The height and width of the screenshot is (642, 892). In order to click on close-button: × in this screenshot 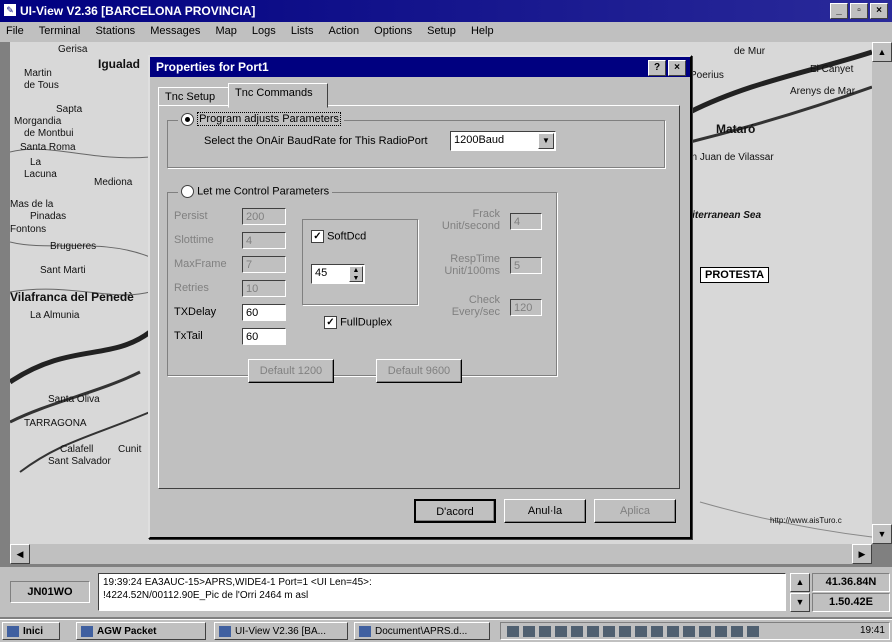, I will do `click(879, 11)`.